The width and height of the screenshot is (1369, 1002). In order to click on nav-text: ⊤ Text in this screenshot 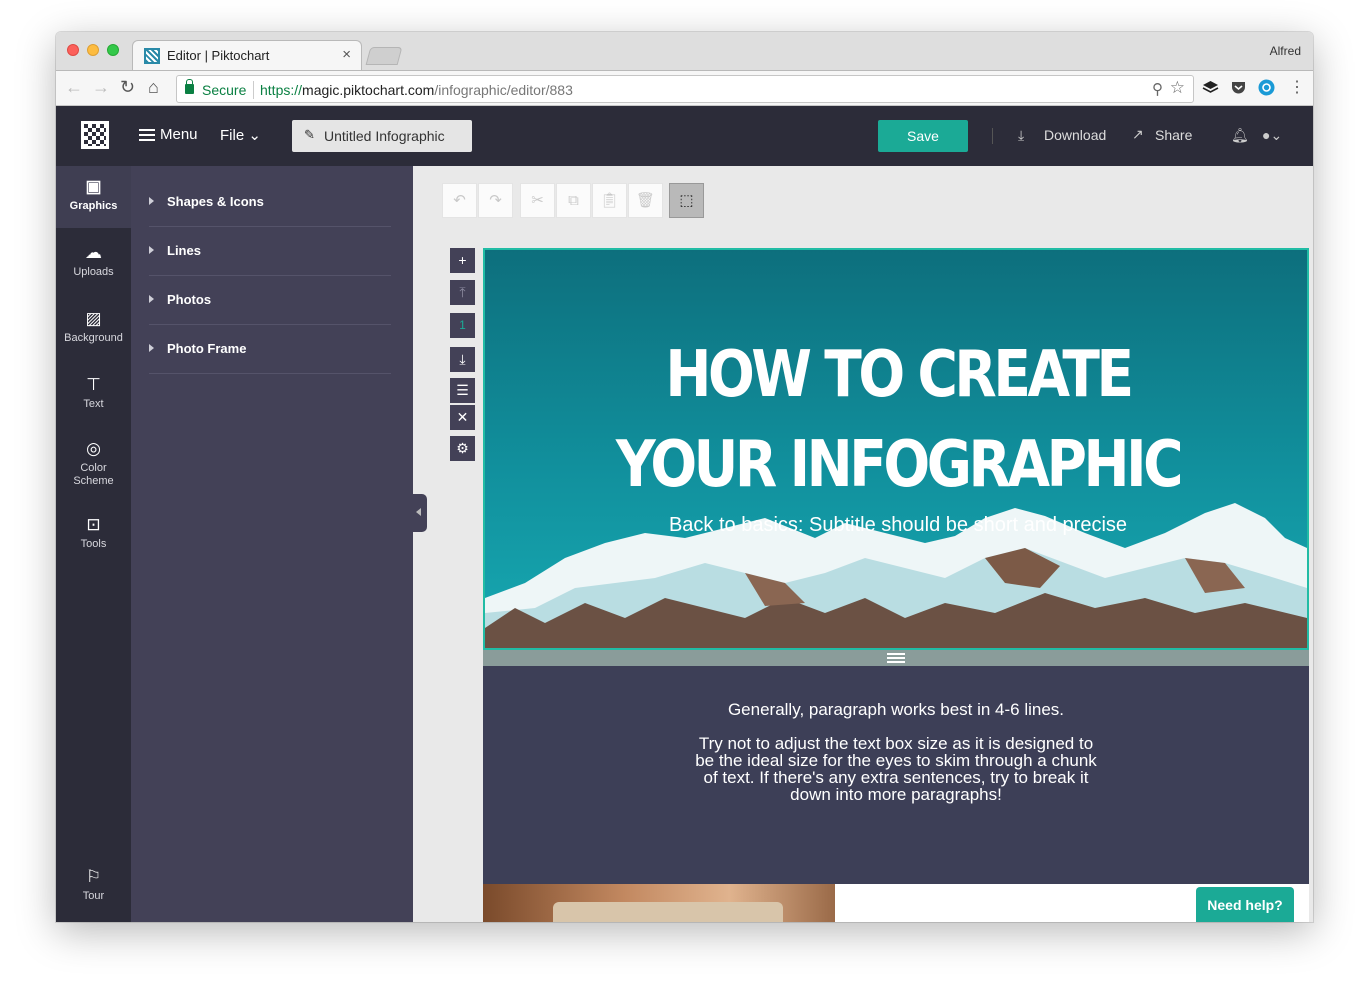, I will do `click(93, 395)`.